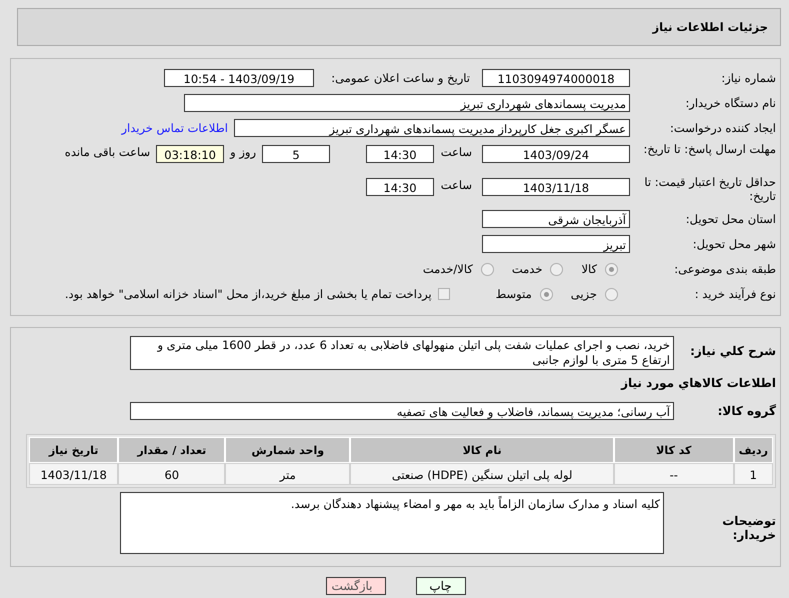 Image resolution: width=789 pixels, height=598 pixels. What do you see at coordinates (748, 78) in the screenshot?
I see `field-label: شماره نیاز:` at bounding box center [748, 78].